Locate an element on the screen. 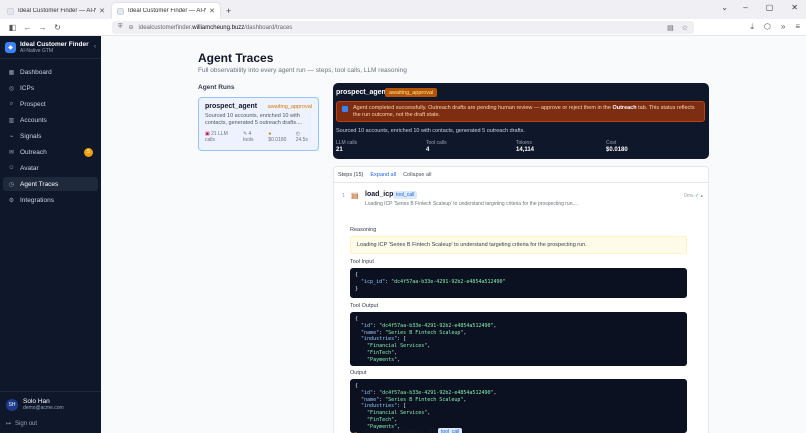 The image size is (806, 433). sidebar-item-signals: ⌁ Signals is located at coordinates (50, 136).